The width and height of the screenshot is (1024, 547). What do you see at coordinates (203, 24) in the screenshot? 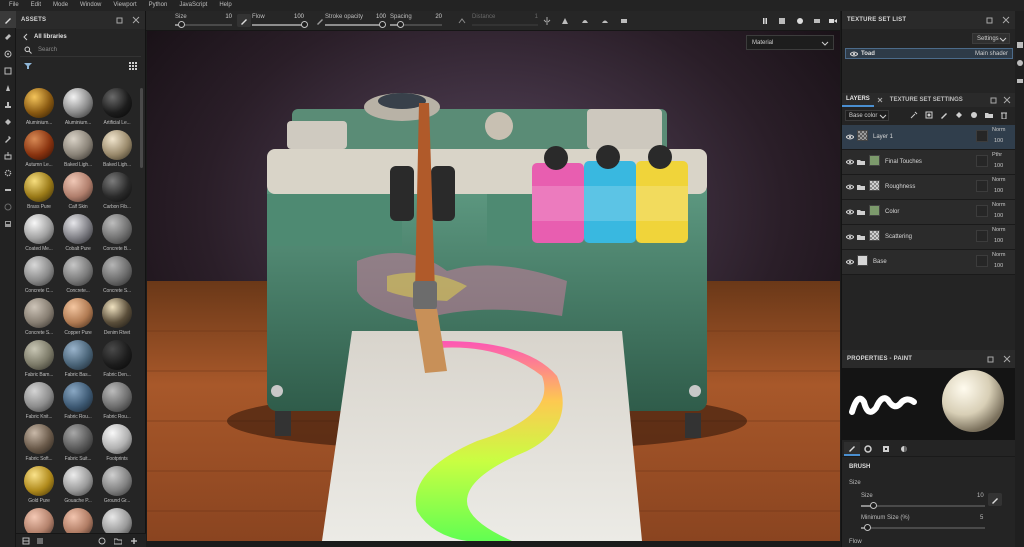
I see `size-slider` at bounding box center [203, 24].